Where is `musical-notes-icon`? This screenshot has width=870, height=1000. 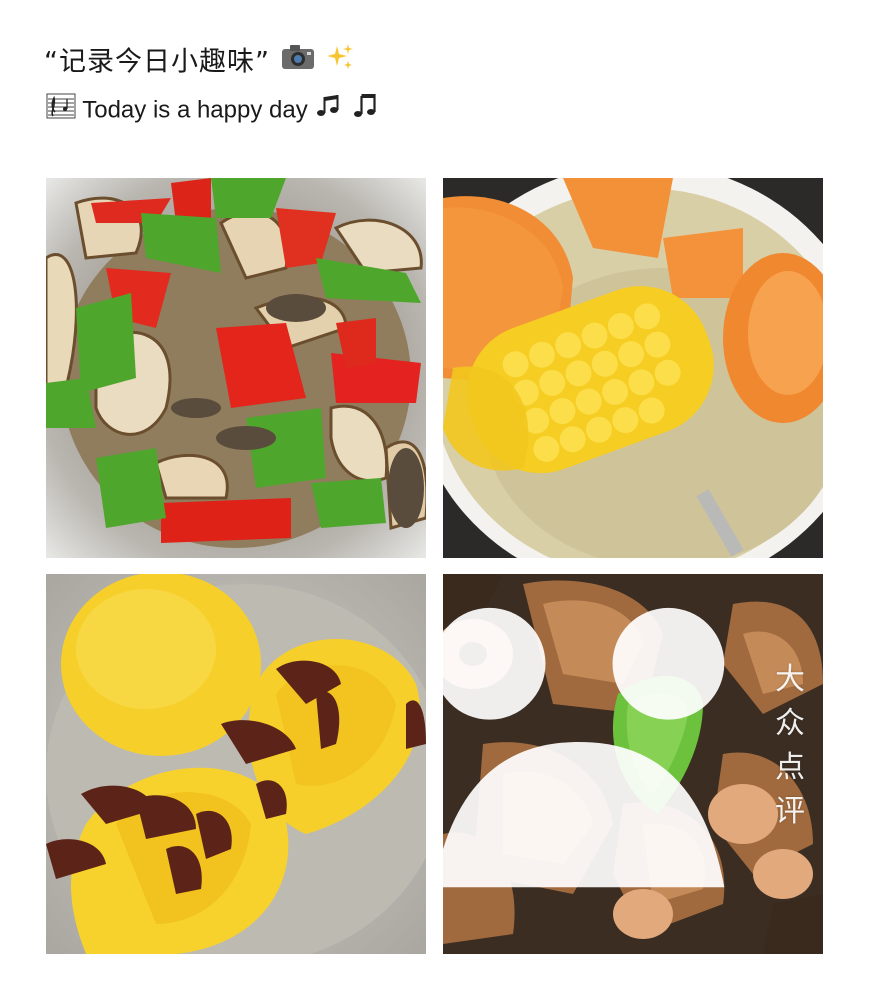
musical-notes-icon is located at coordinates (329, 111).